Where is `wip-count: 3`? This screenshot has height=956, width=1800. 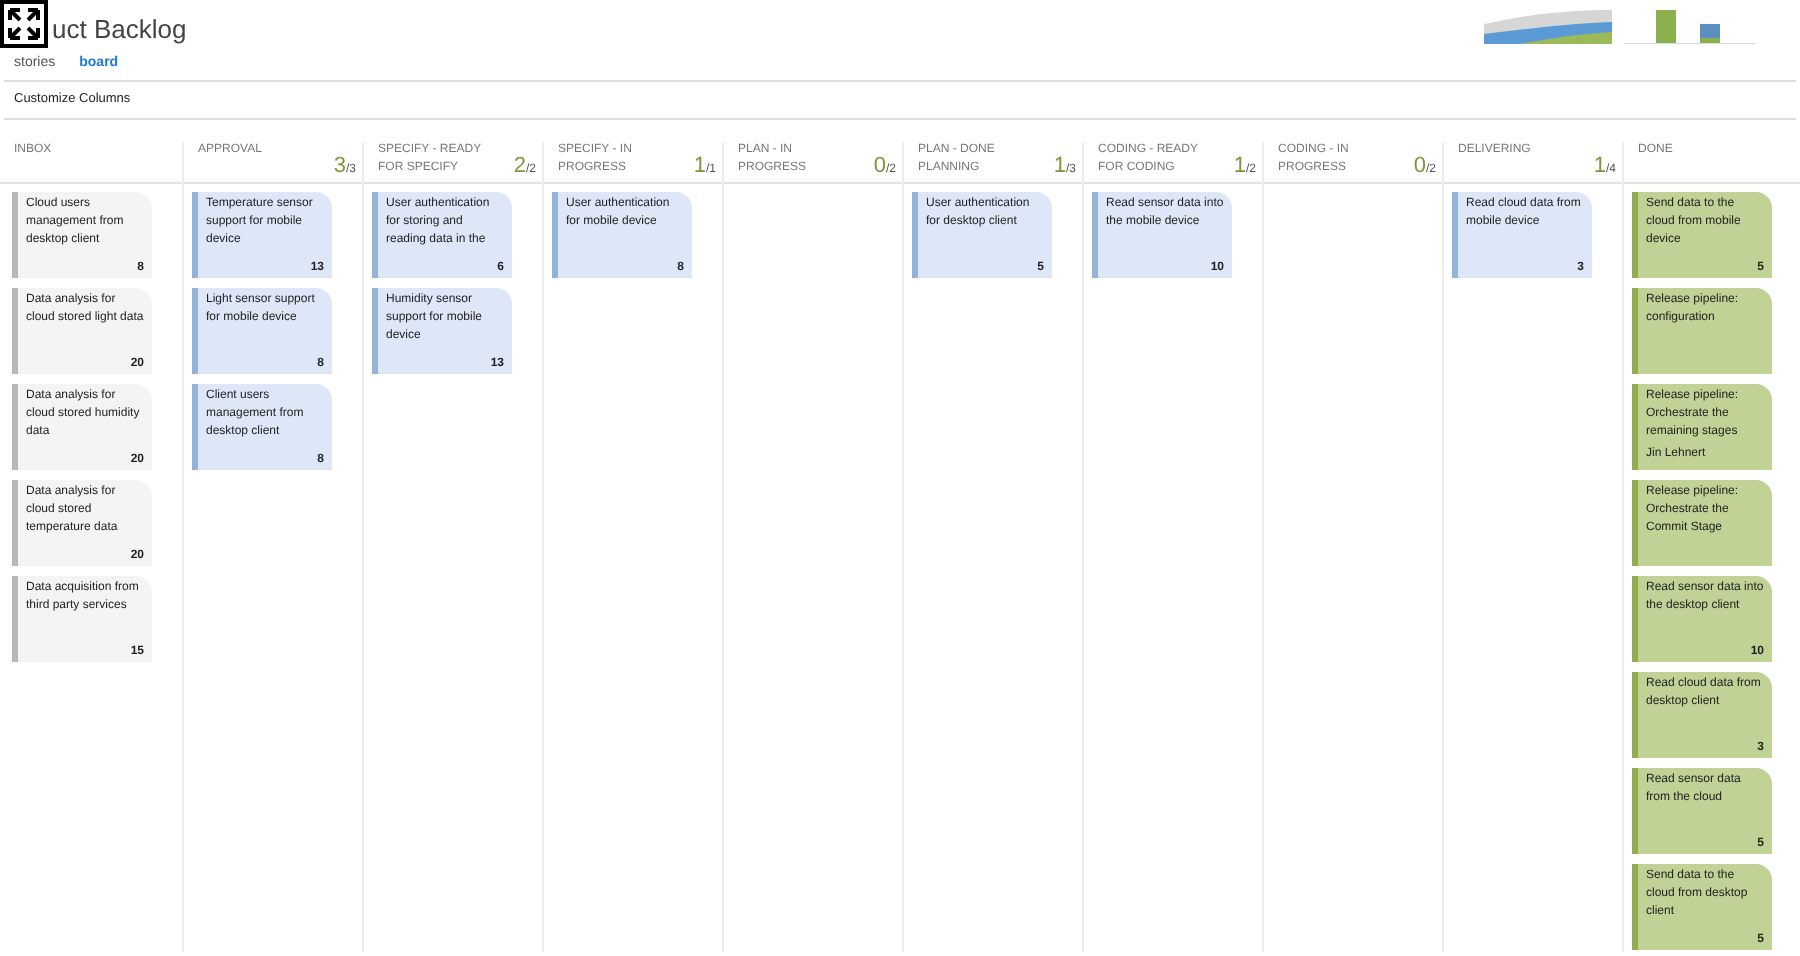 wip-count: 3 is located at coordinates (339, 167).